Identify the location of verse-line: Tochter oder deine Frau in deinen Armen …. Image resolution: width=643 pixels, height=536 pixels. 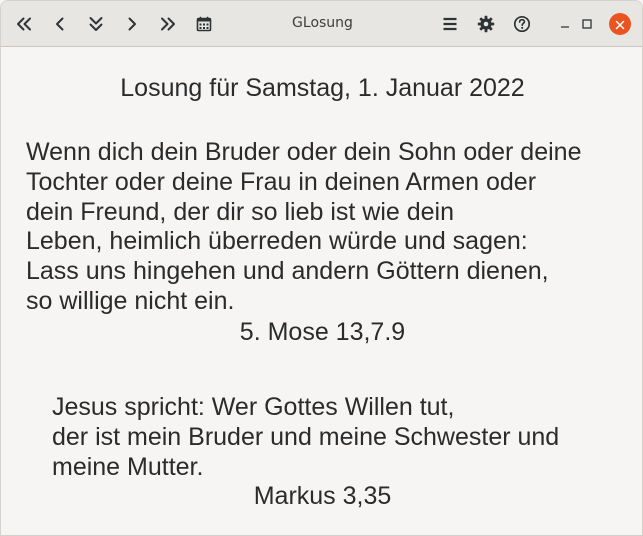
(281, 181).